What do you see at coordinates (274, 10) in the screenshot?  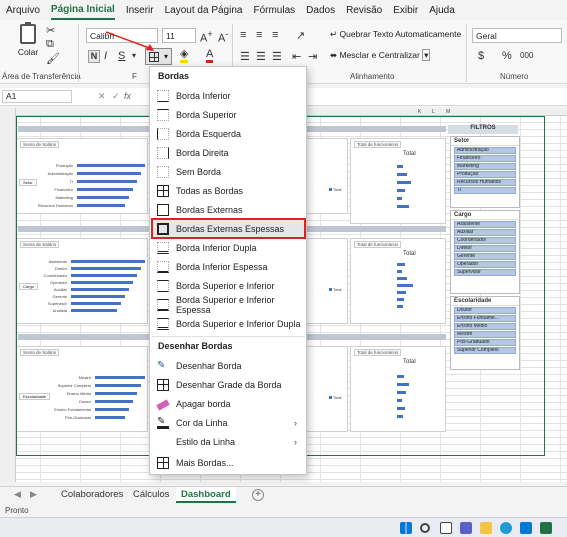 I see `tab-formulas: Fórmulas` at bounding box center [274, 10].